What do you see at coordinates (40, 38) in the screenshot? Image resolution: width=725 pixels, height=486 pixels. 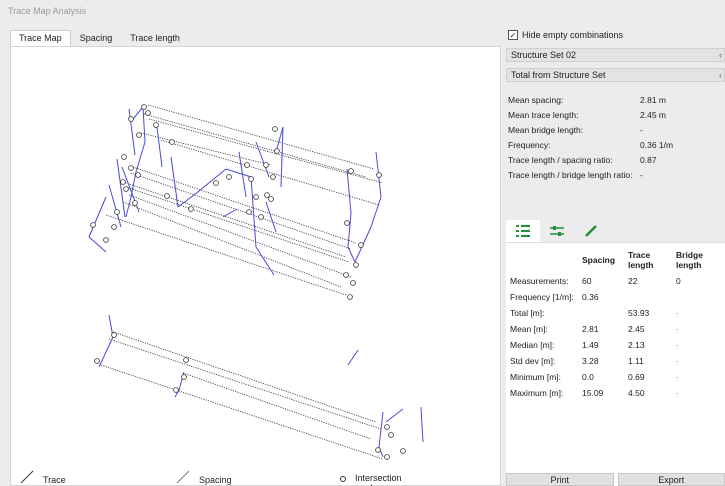 I see `tab-trace-map: Trace Map` at bounding box center [40, 38].